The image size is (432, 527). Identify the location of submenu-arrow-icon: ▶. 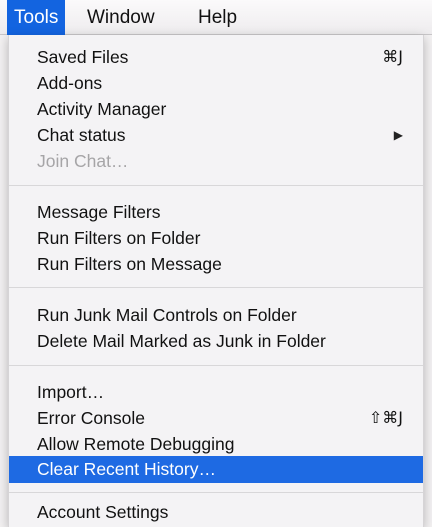
(398, 135).